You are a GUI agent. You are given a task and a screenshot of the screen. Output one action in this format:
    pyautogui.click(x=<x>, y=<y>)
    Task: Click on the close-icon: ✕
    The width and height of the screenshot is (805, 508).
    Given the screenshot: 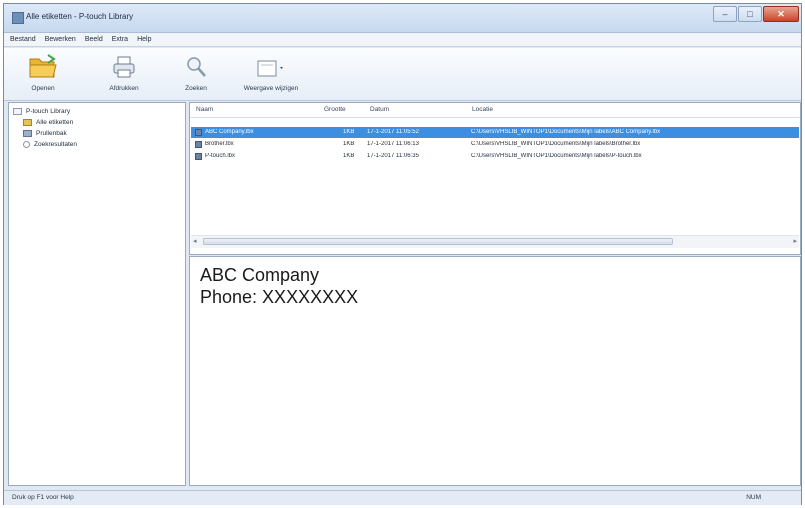 What is the action you would take?
    pyautogui.click(x=781, y=13)
    